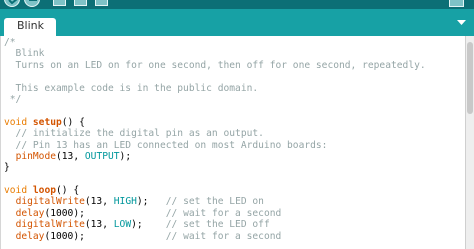 The image size is (474, 249). What do you see at coordinates (215, 190) in the screenshot?
I see `code-line: void loop() {` at bounding box center [215, 190].